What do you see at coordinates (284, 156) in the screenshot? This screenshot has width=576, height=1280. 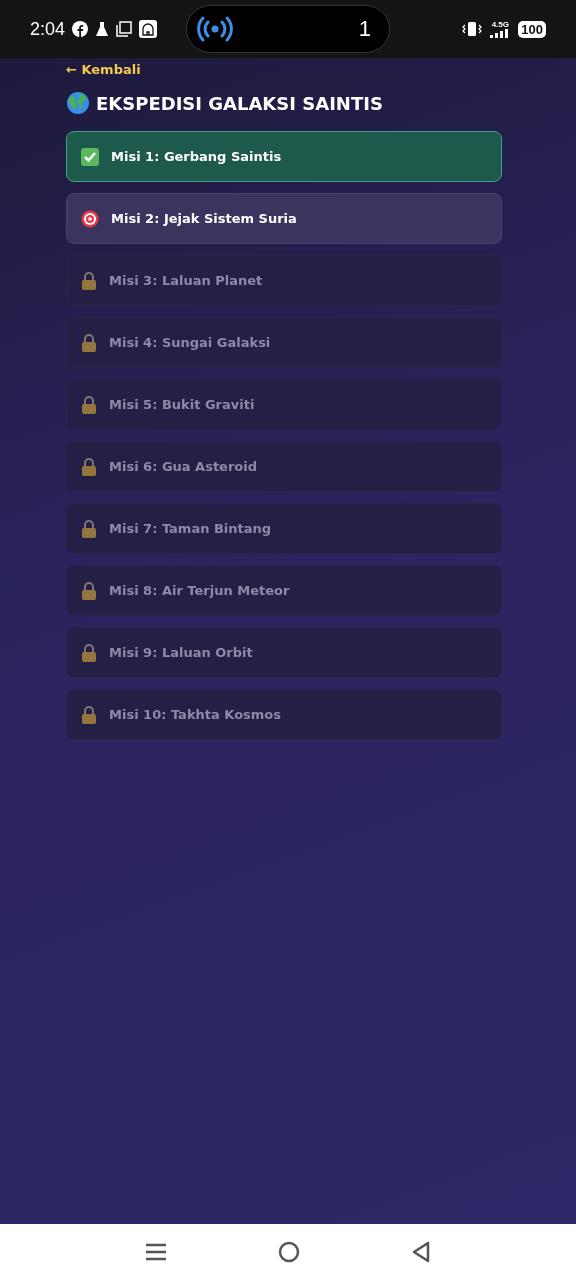 I see `mission-card: Misi 1: Gerbang Saintis` at bounding box center [284, 156].